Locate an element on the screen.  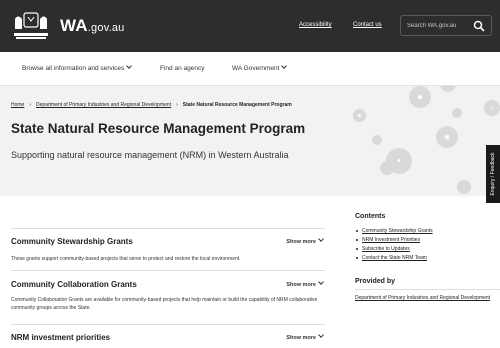
provided-by-heading: Provided by is located at coordinates (375, 281).